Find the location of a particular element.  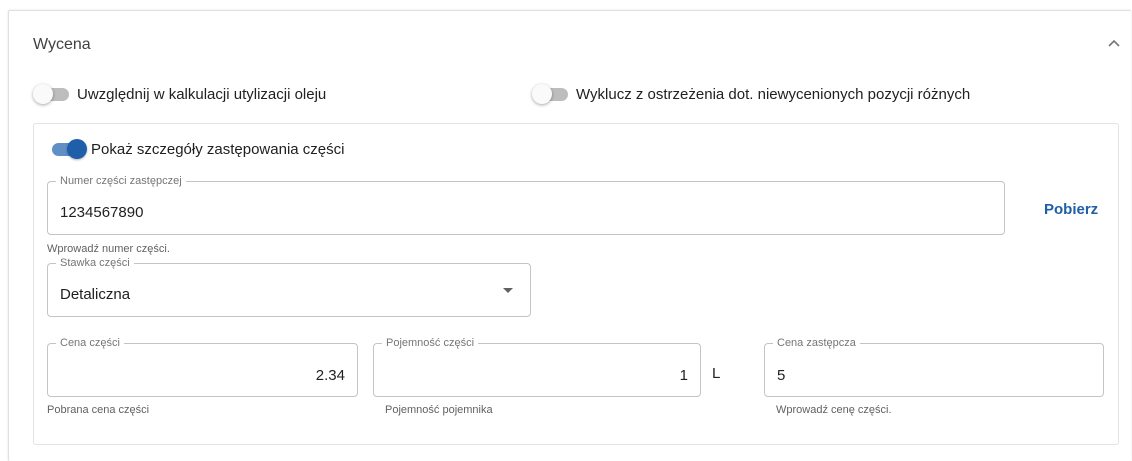

caret-down-icon is located at coordinates (508, 290).